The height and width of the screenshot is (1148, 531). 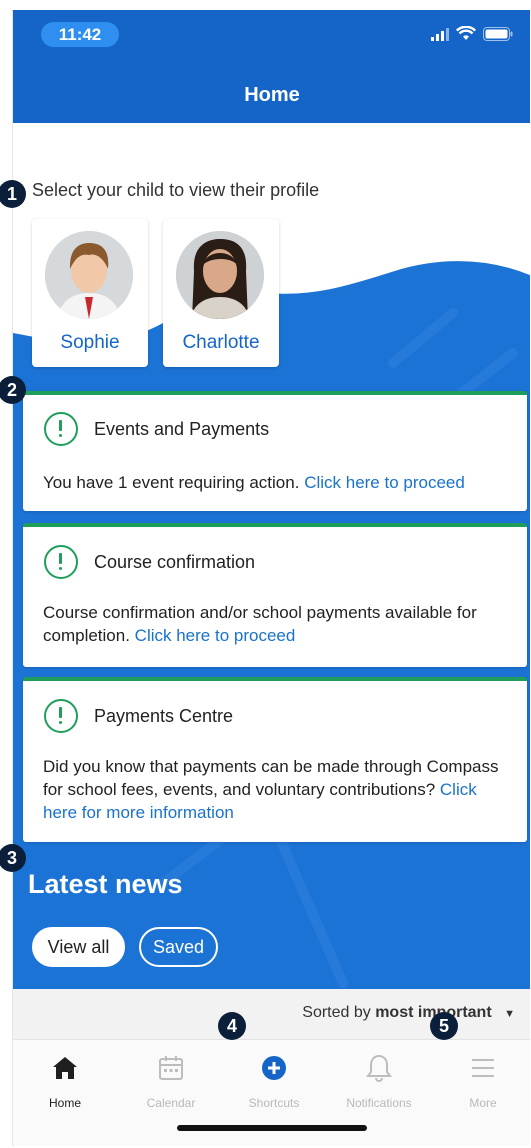 I want to click on tab-label: Shortcuts, so click(x=274, y=1103).